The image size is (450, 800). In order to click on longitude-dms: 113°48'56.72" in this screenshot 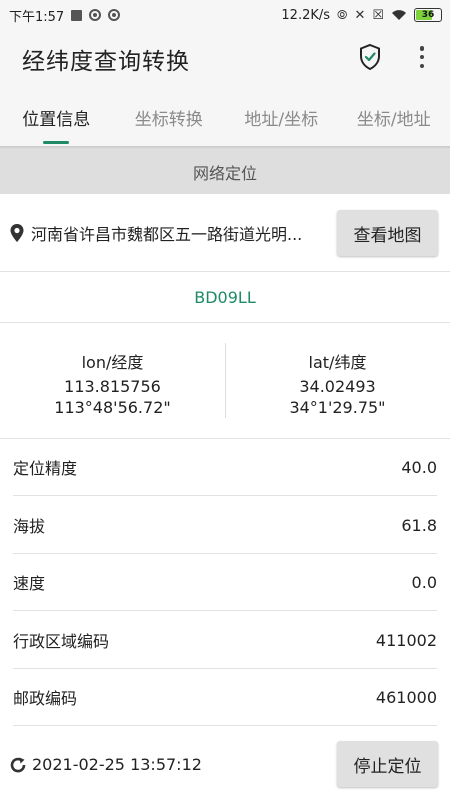, I will do `click(112, 407)`.